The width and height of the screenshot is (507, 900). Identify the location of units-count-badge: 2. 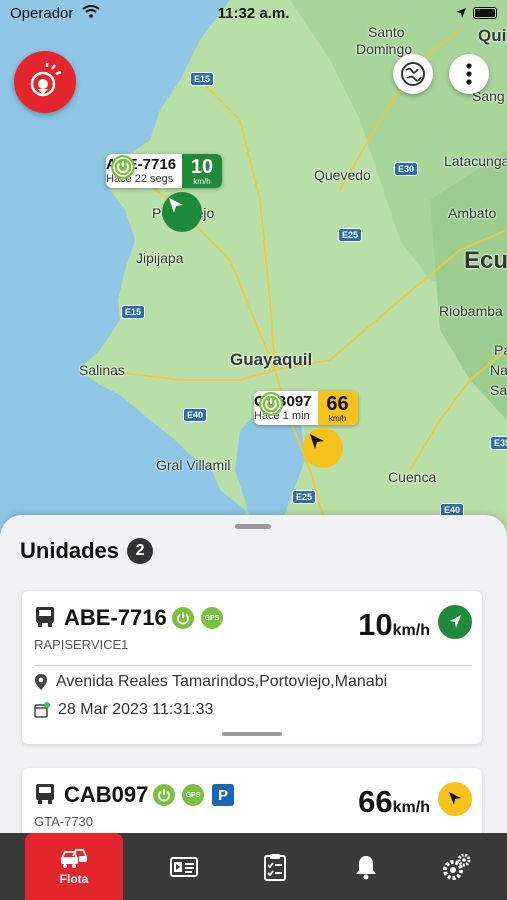
(140, 551).